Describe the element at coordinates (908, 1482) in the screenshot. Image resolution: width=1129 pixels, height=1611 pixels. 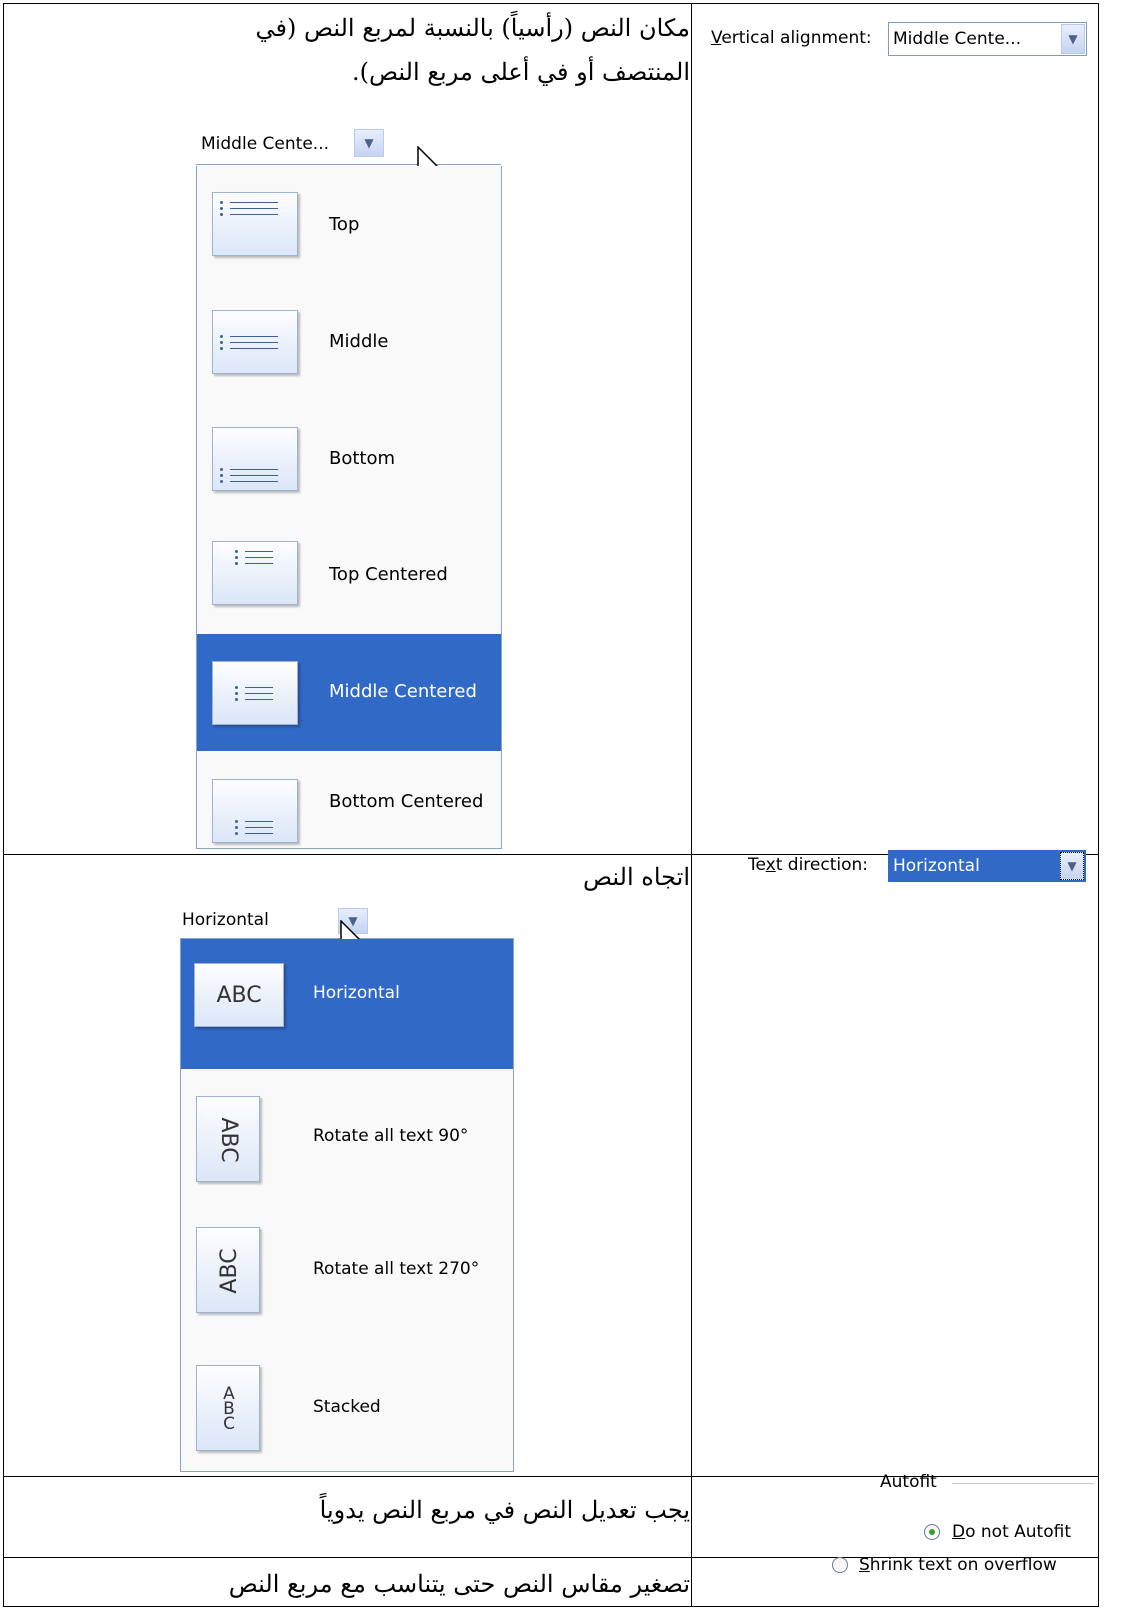
I see `autofit-group-label: Autofit` at that location.